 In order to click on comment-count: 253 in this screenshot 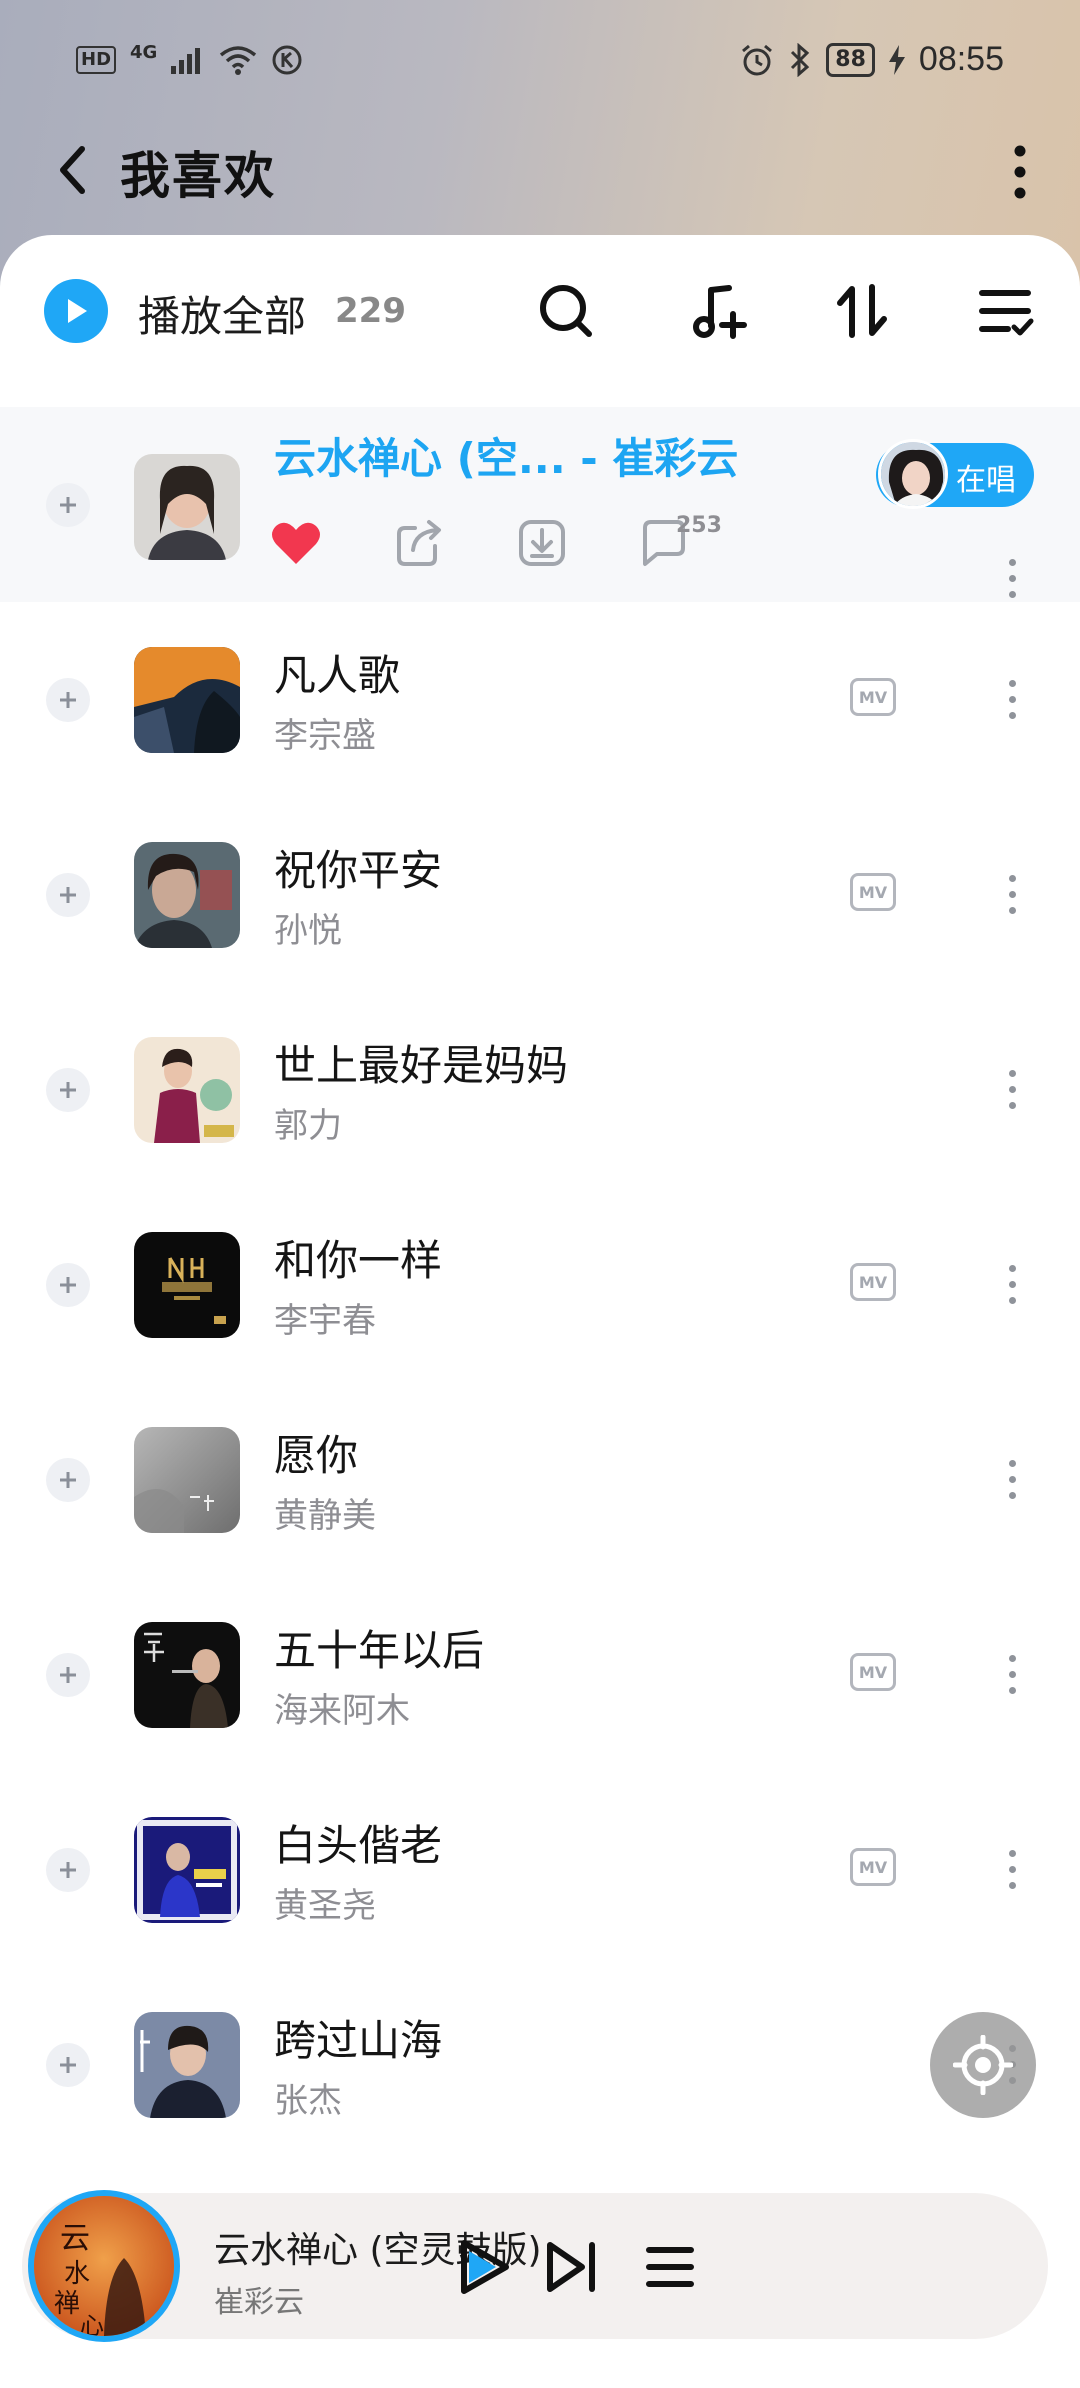, I will do `click(699, 525)`.